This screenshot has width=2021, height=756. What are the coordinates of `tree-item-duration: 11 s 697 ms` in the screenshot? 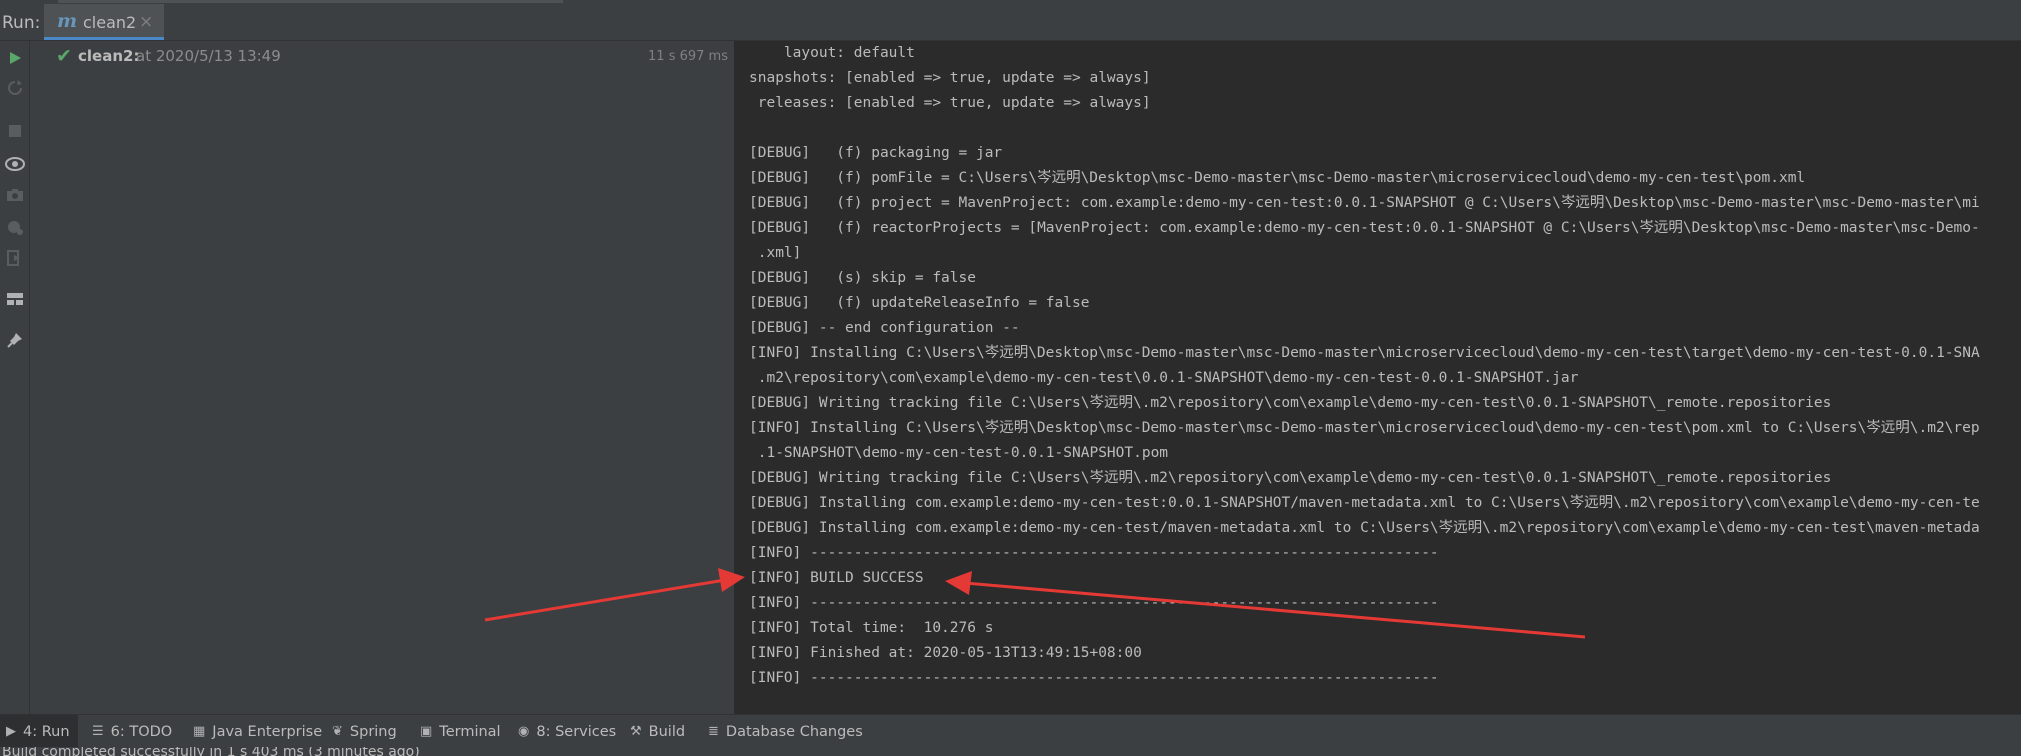 It's located at (688, 56).